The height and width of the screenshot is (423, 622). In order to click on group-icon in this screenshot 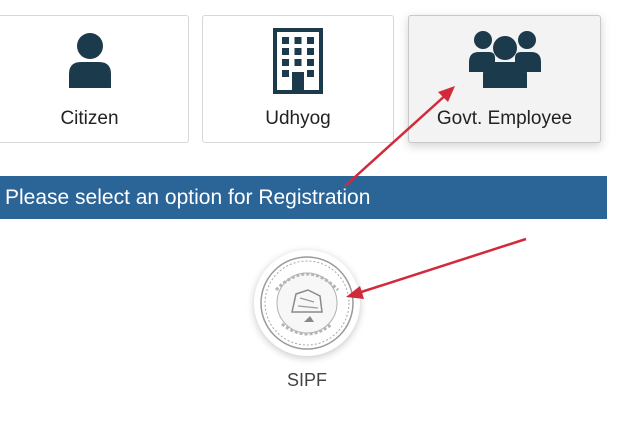, I will do `click(504, 60)`.